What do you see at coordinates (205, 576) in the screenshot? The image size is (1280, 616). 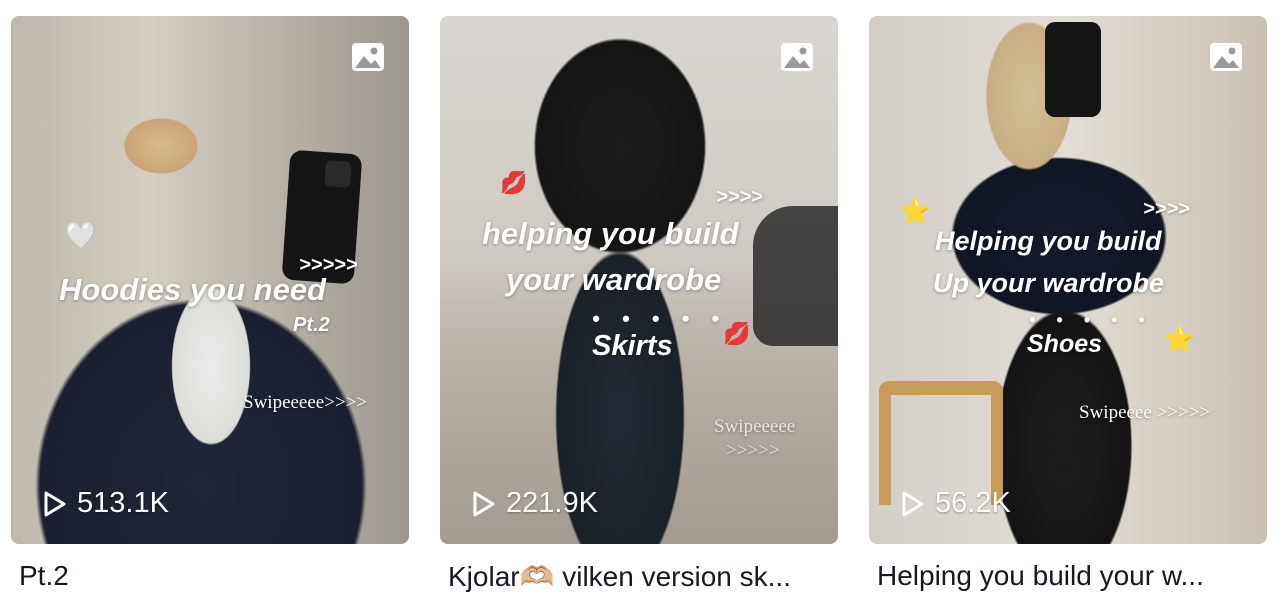 I see `video-caption: Pt.2` at bounding box center [205, 576].